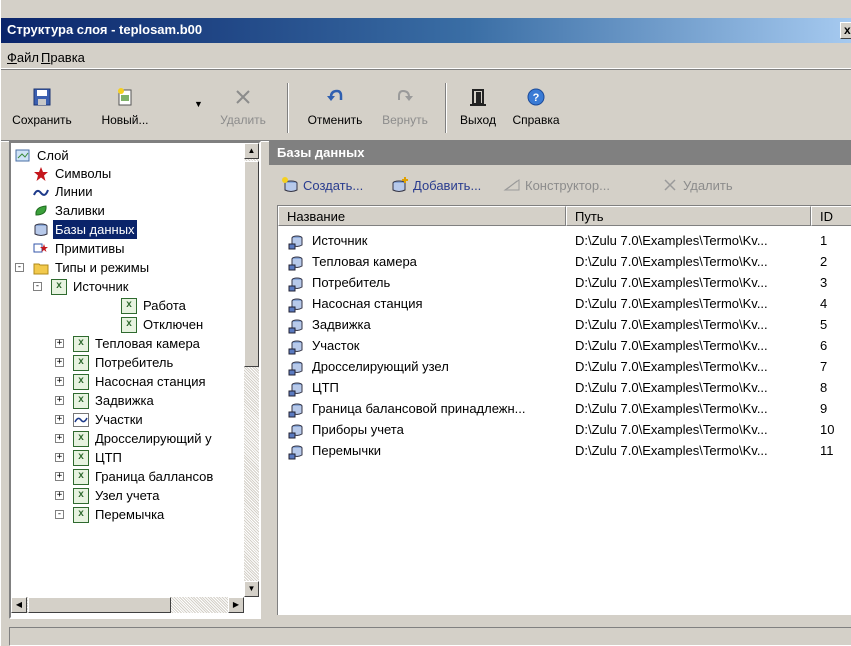 This screenshot has width=851, height=646. What do you see at coordinates (251, 589) in the screenshot?
I see `scroll-down-icon: ▼` at bounding box center [251, 589].